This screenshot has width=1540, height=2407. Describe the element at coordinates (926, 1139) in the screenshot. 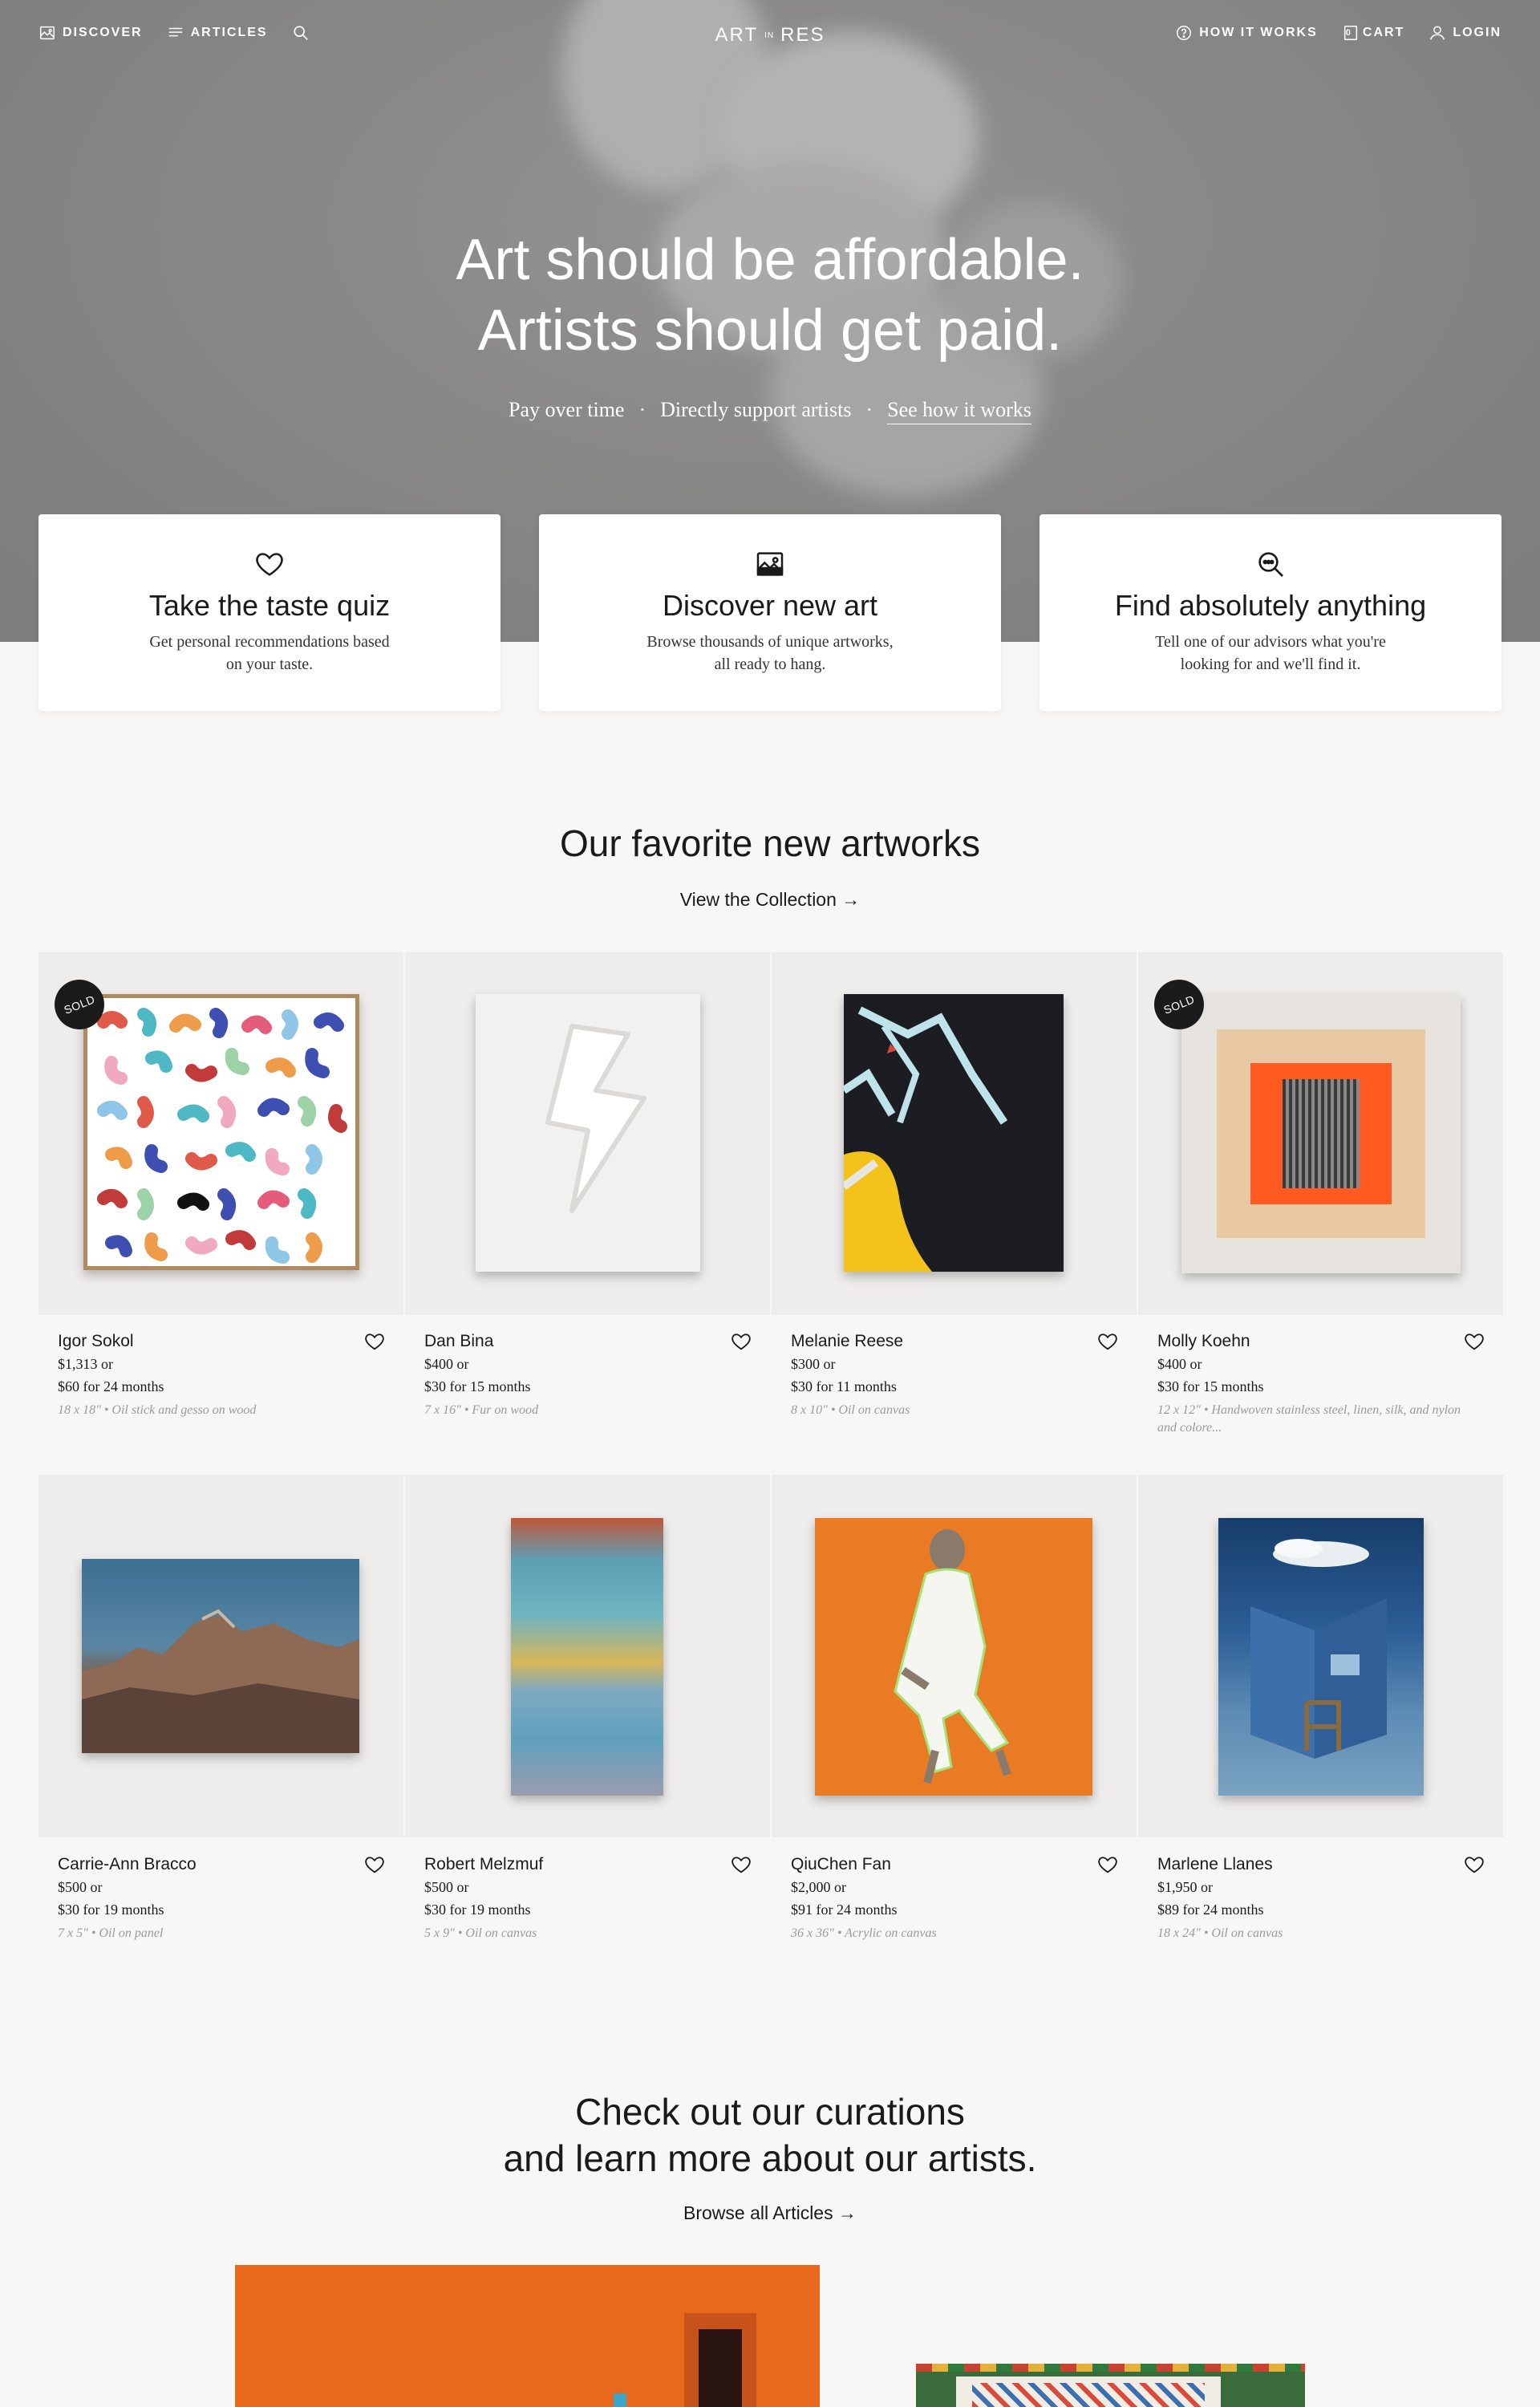

I see `painting-abstract-black-yellow` at that location.